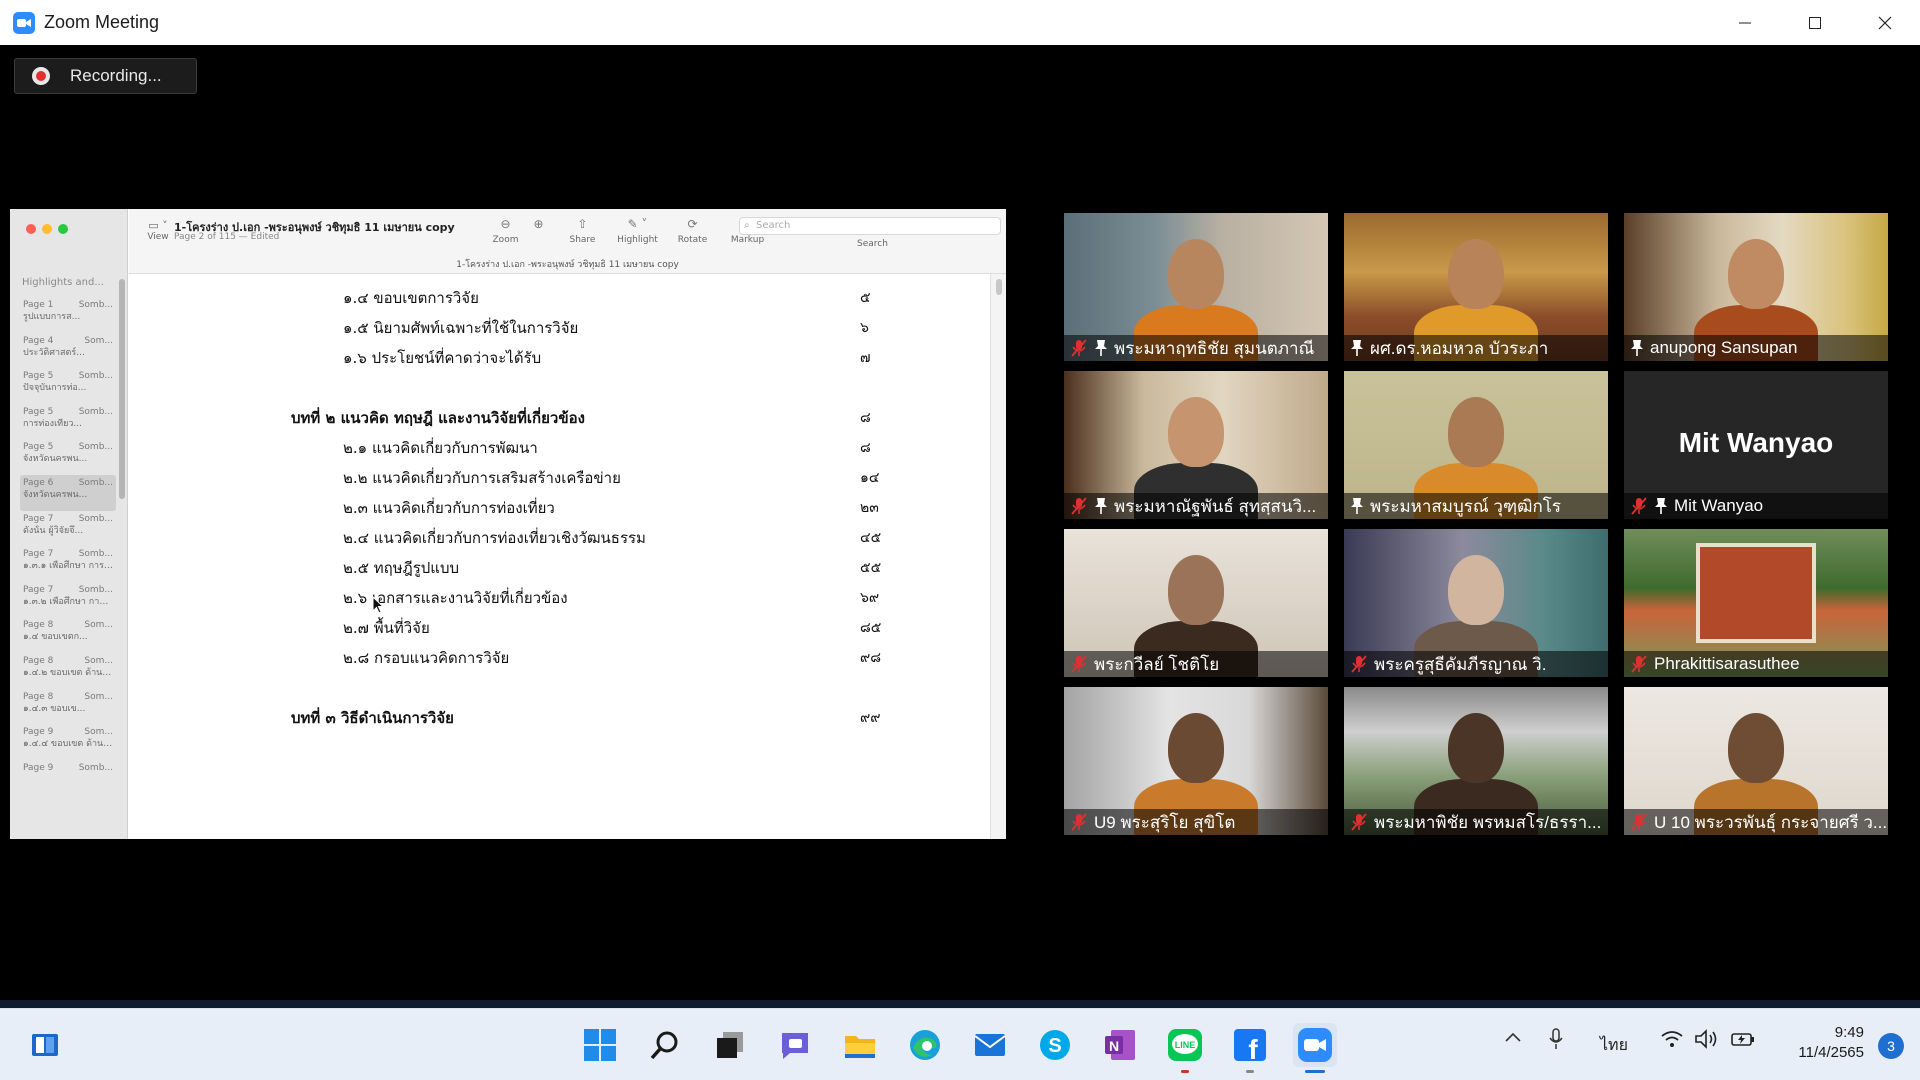  I want to click on widgets-button, so click(45, 1045).